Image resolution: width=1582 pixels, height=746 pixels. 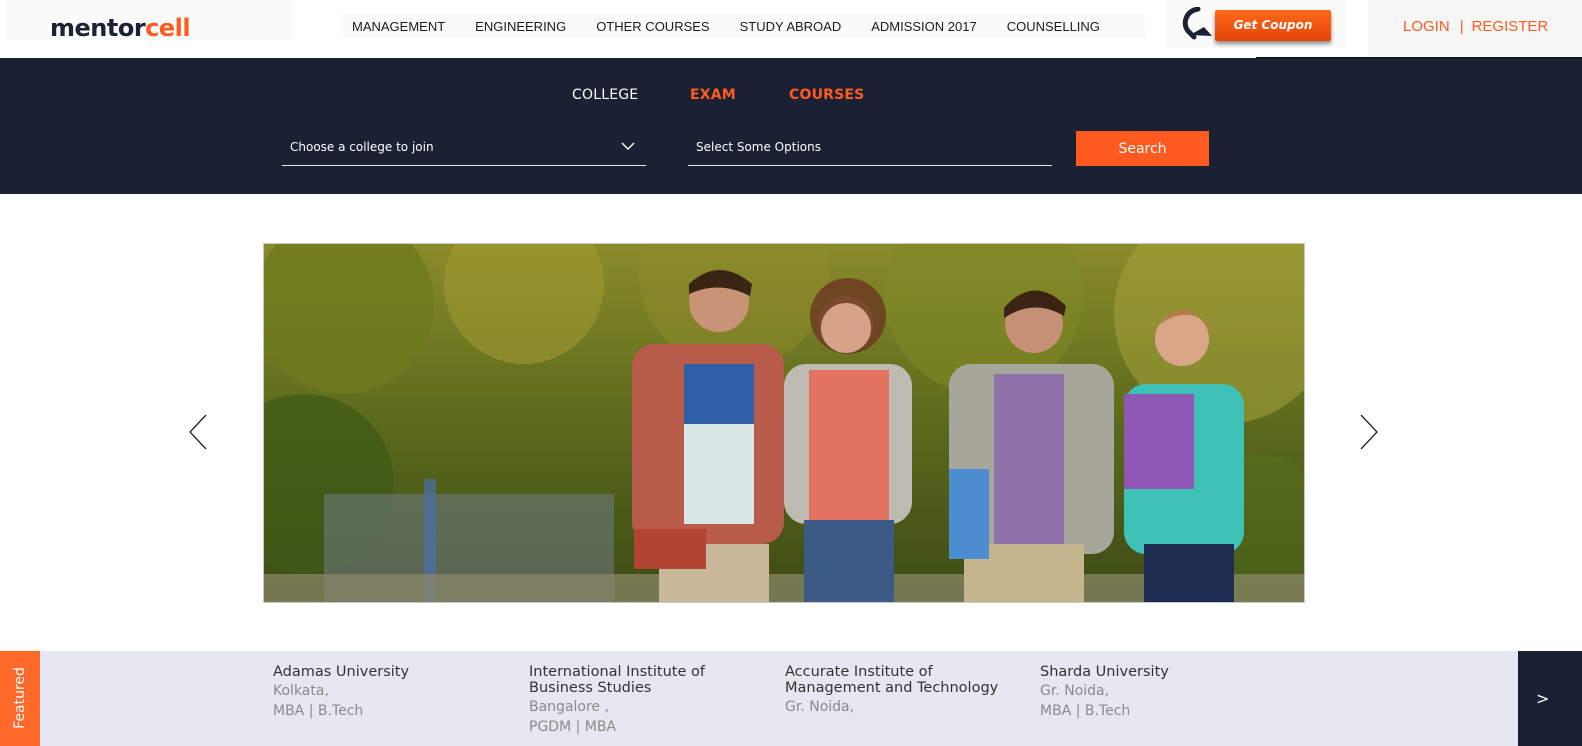 What do you see at coordinates (168, 28) in the screenshot?
I see `logo-text-cell: cell` at bounding box center [168, 28].